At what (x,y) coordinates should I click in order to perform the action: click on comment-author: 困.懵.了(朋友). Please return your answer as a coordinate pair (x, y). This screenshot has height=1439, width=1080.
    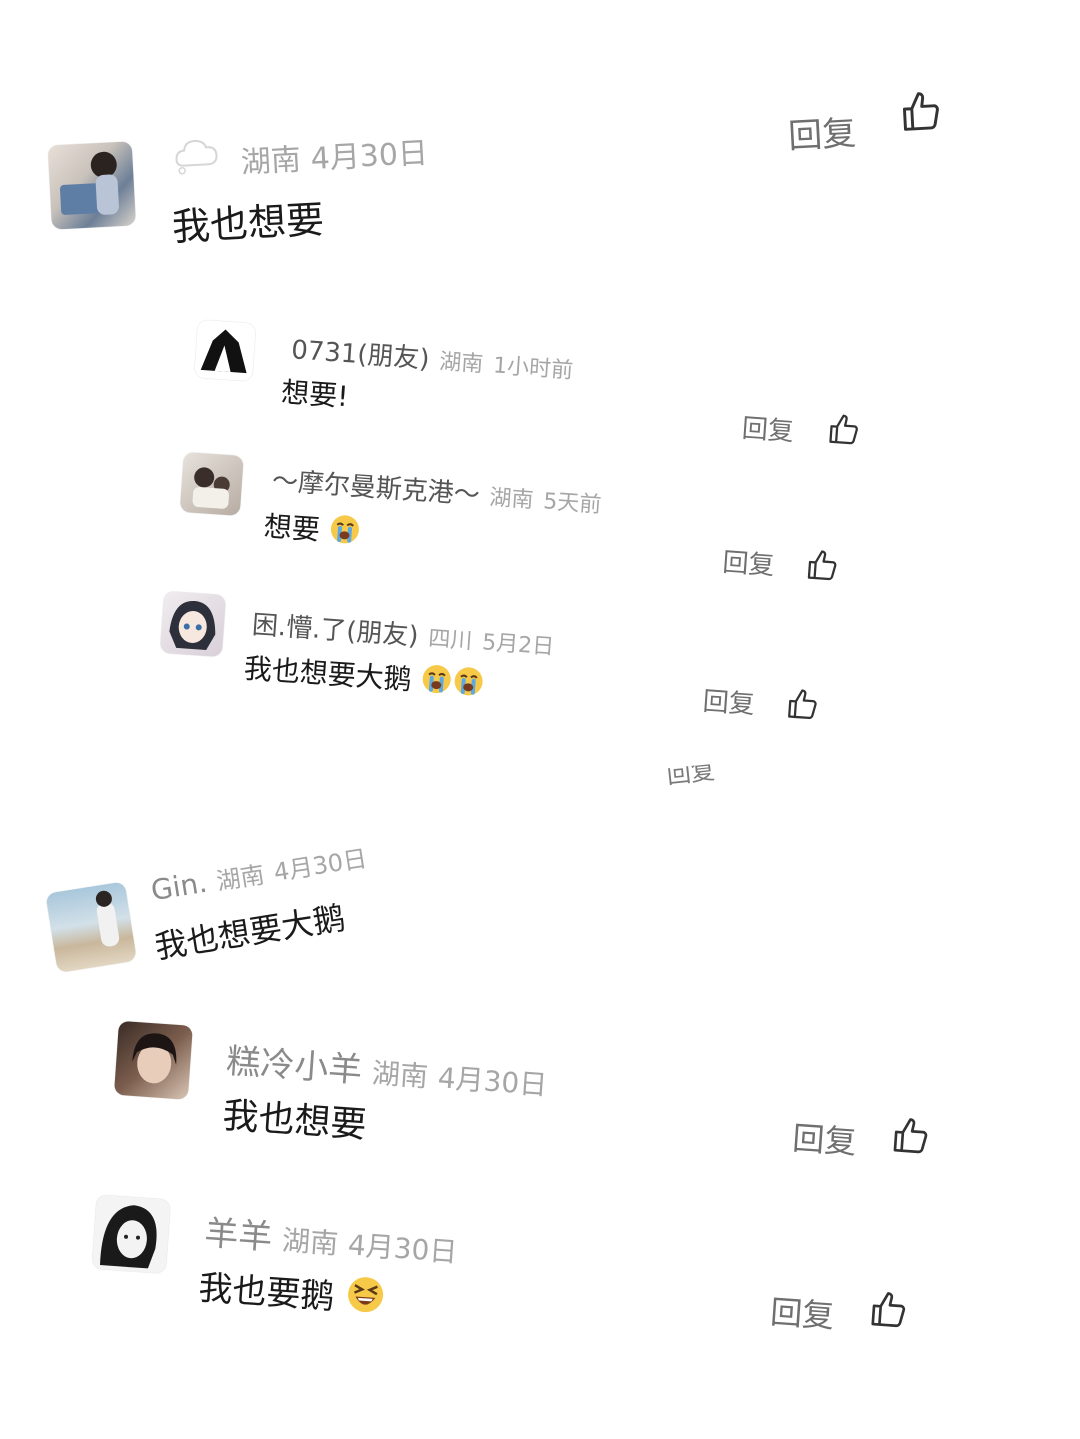
    Looking at the image, I should click on (335, 631).